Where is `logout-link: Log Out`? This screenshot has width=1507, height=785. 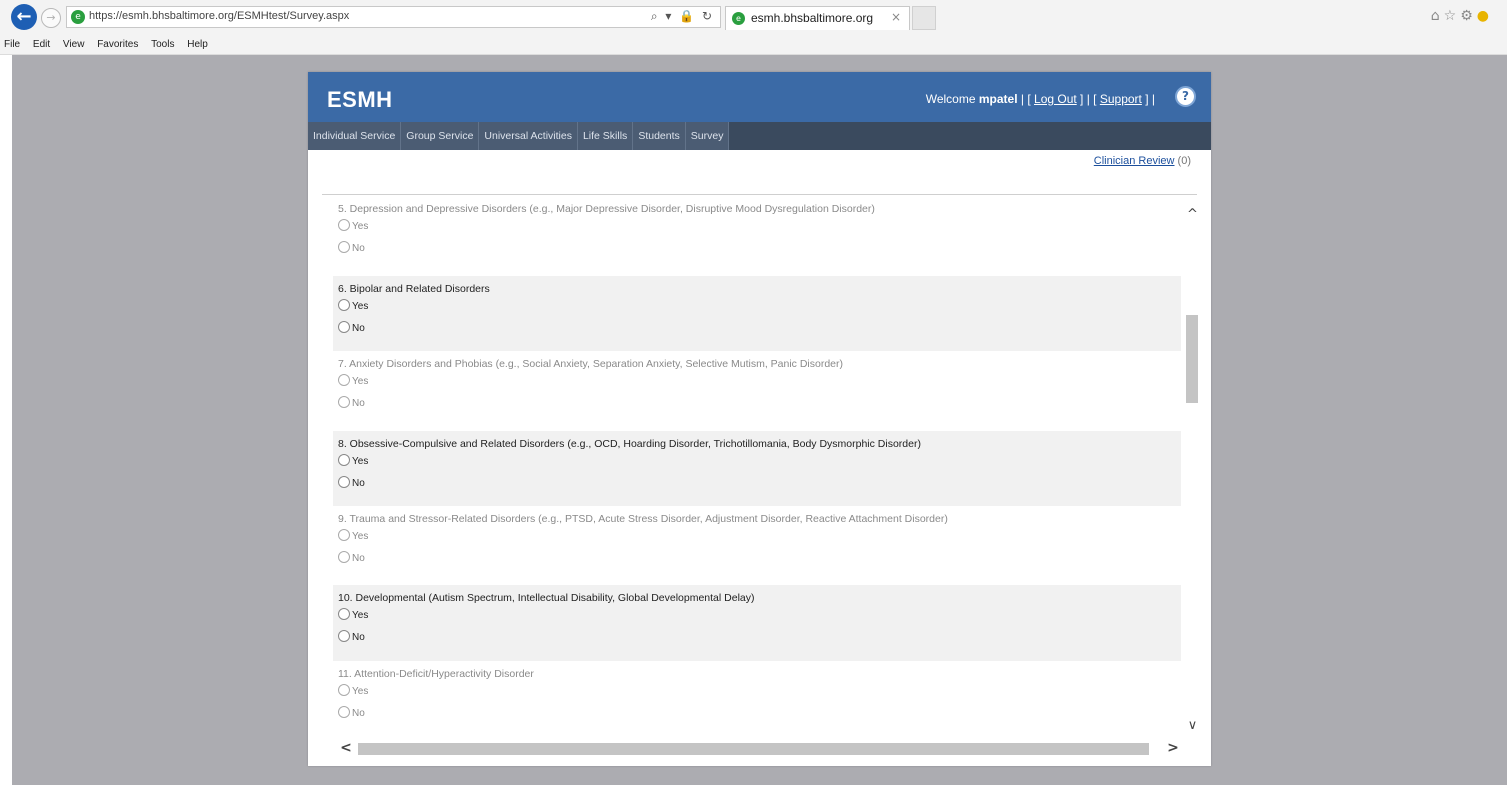
logout-link: Log Out is located at coordinates (1055, 99).